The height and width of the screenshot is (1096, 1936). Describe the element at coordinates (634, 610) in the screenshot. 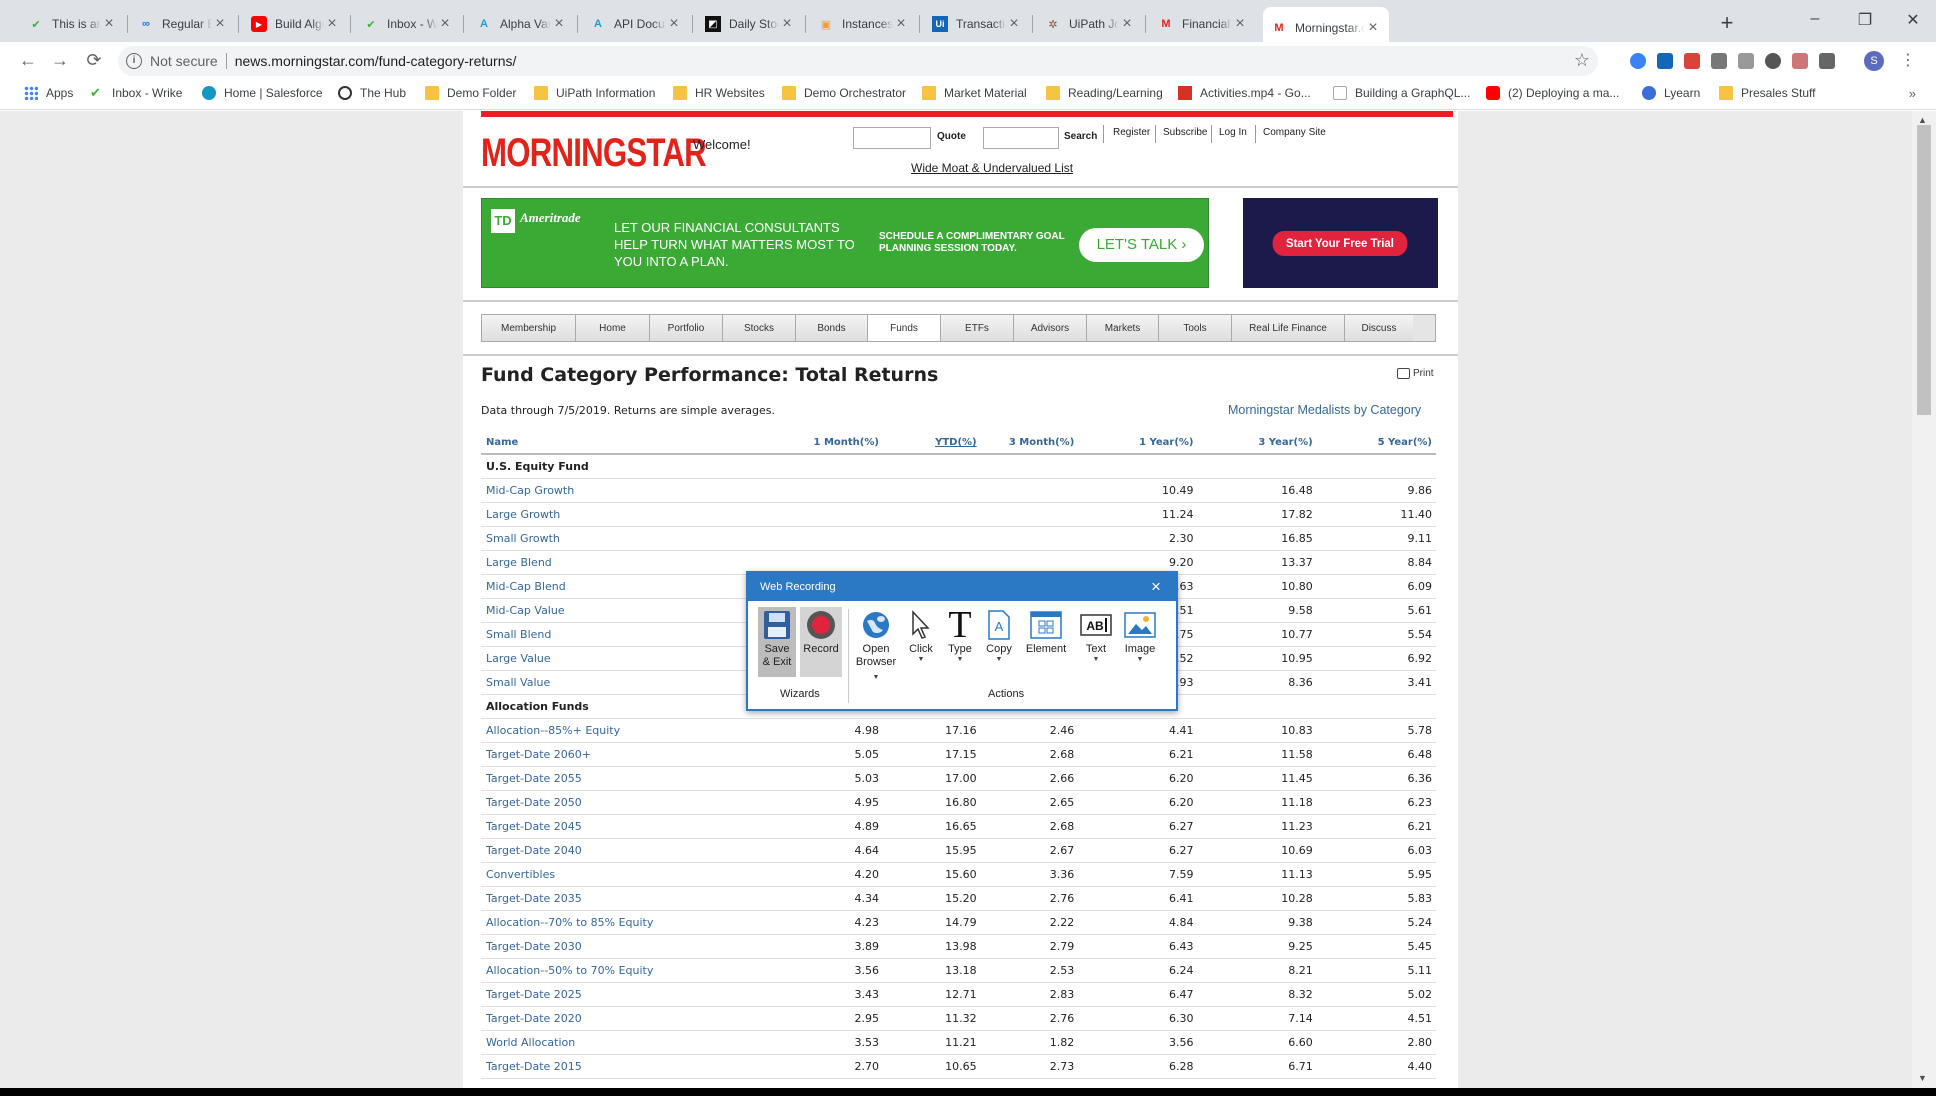

I see `category-link: Mid-Cap Value` at that location.